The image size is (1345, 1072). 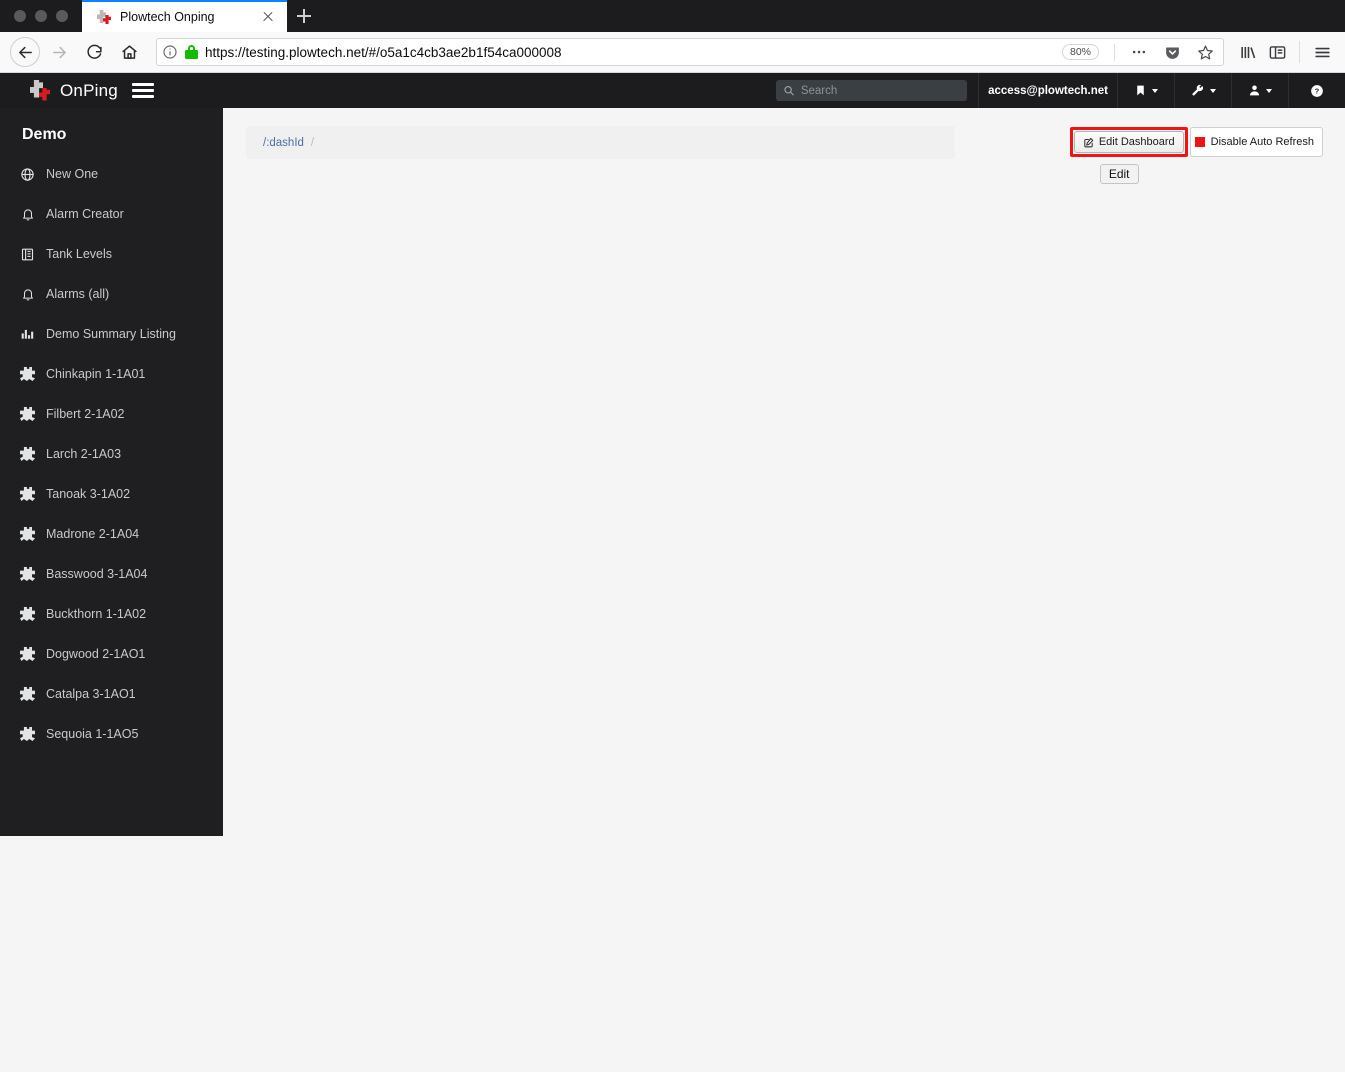 I want to click on book-icon, so click(x=27, y=254).